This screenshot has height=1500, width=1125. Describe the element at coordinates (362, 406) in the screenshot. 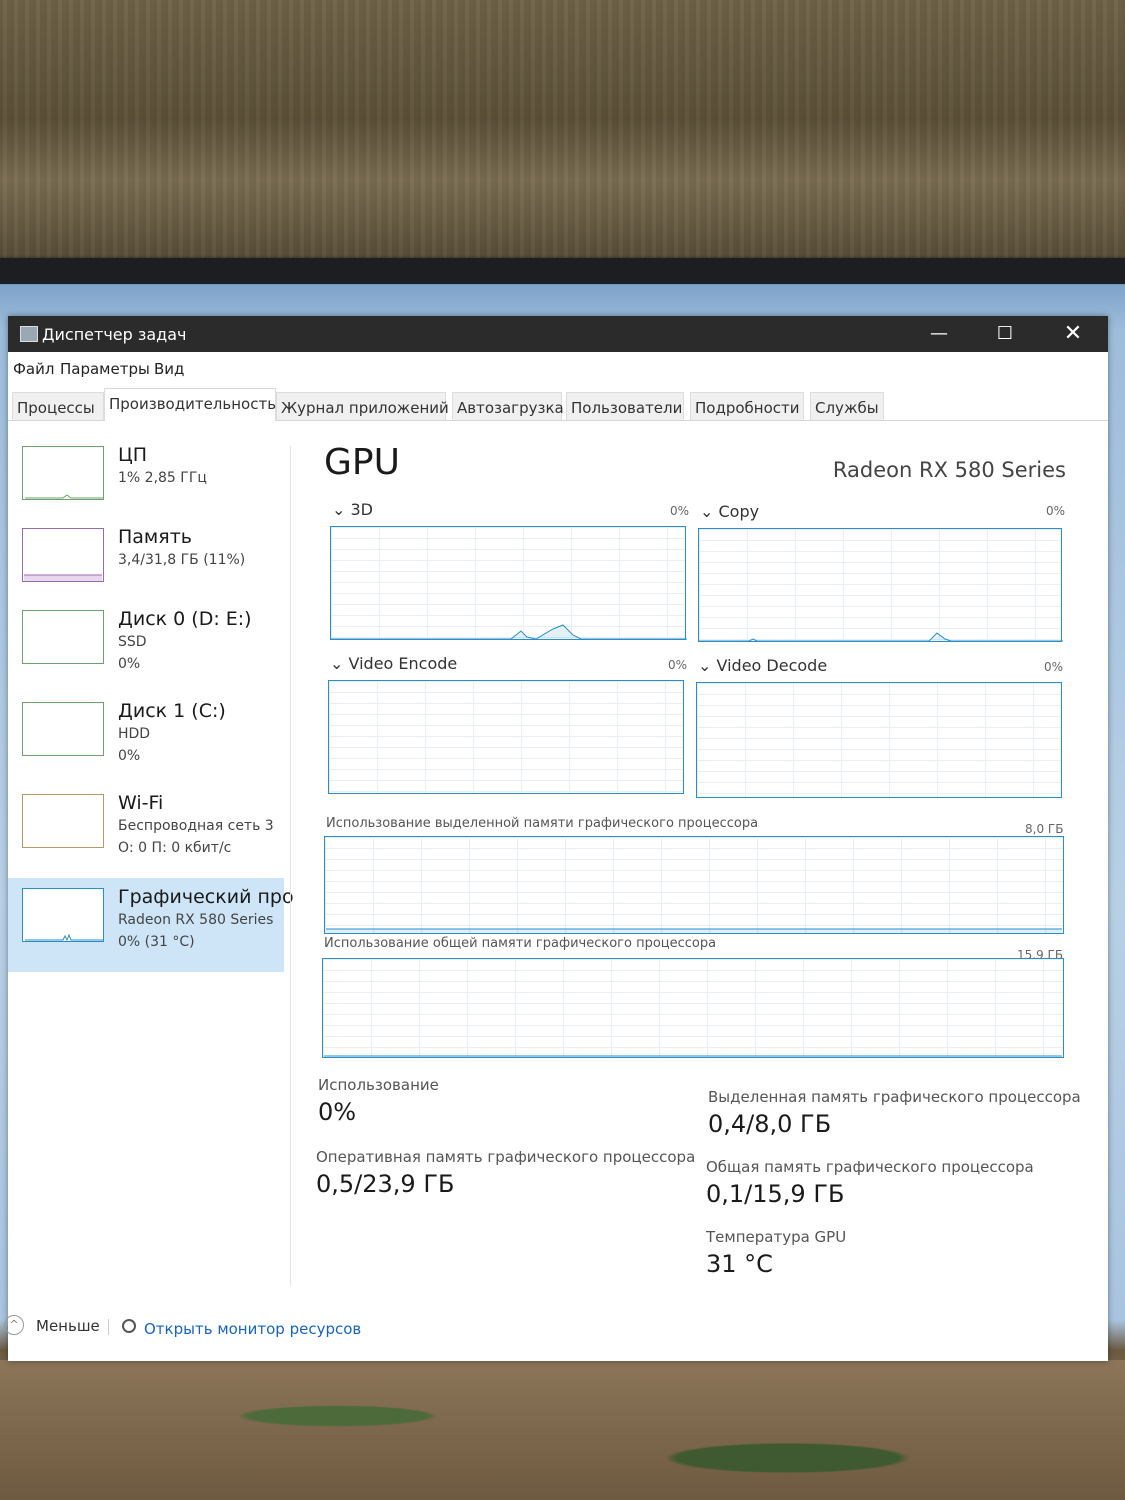

I see `tab-app-history: Журнал приложений` at that location.